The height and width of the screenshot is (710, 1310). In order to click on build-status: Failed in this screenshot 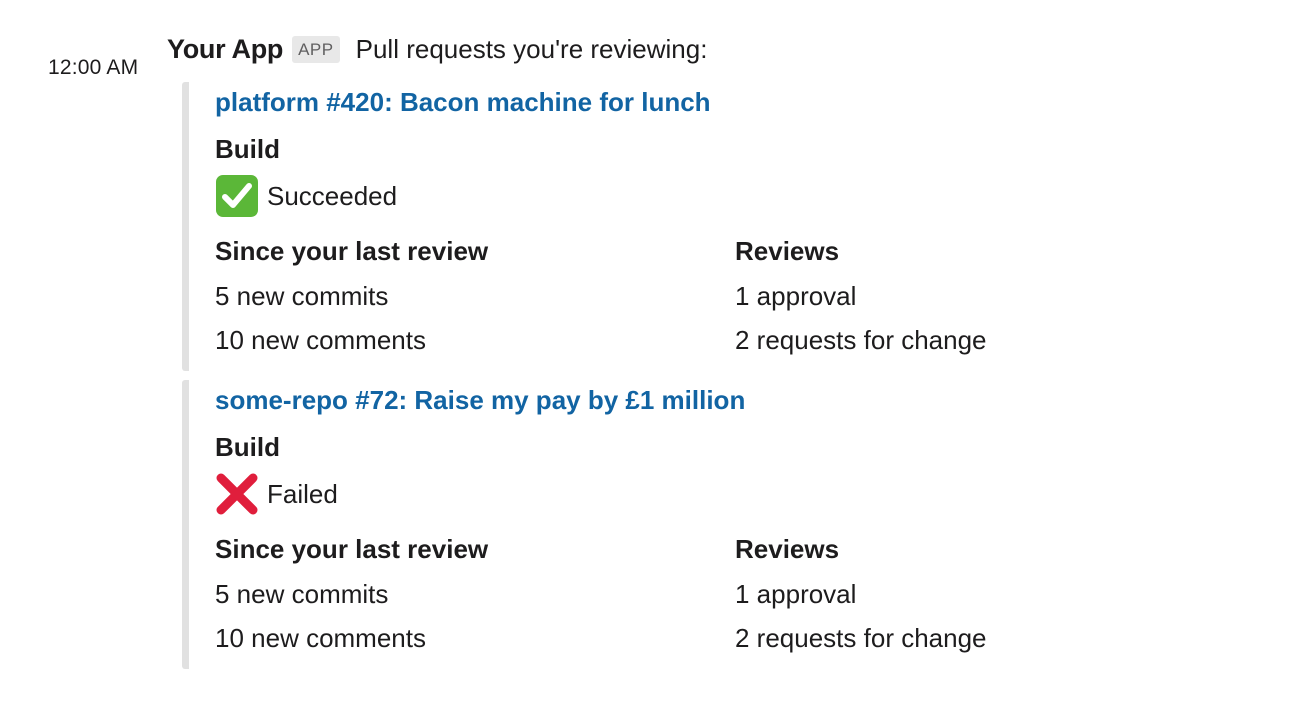, I will do `click(276, 494)`.